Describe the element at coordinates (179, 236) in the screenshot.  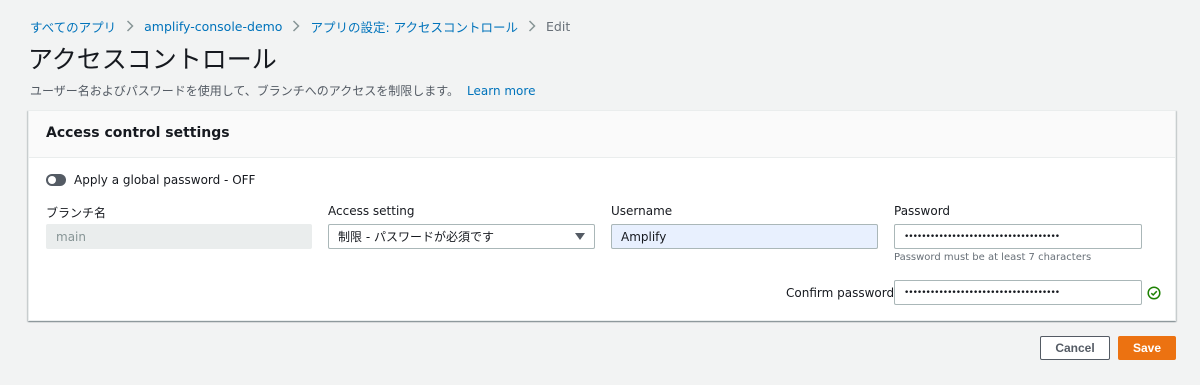
I see `branch-input: main` at that location.